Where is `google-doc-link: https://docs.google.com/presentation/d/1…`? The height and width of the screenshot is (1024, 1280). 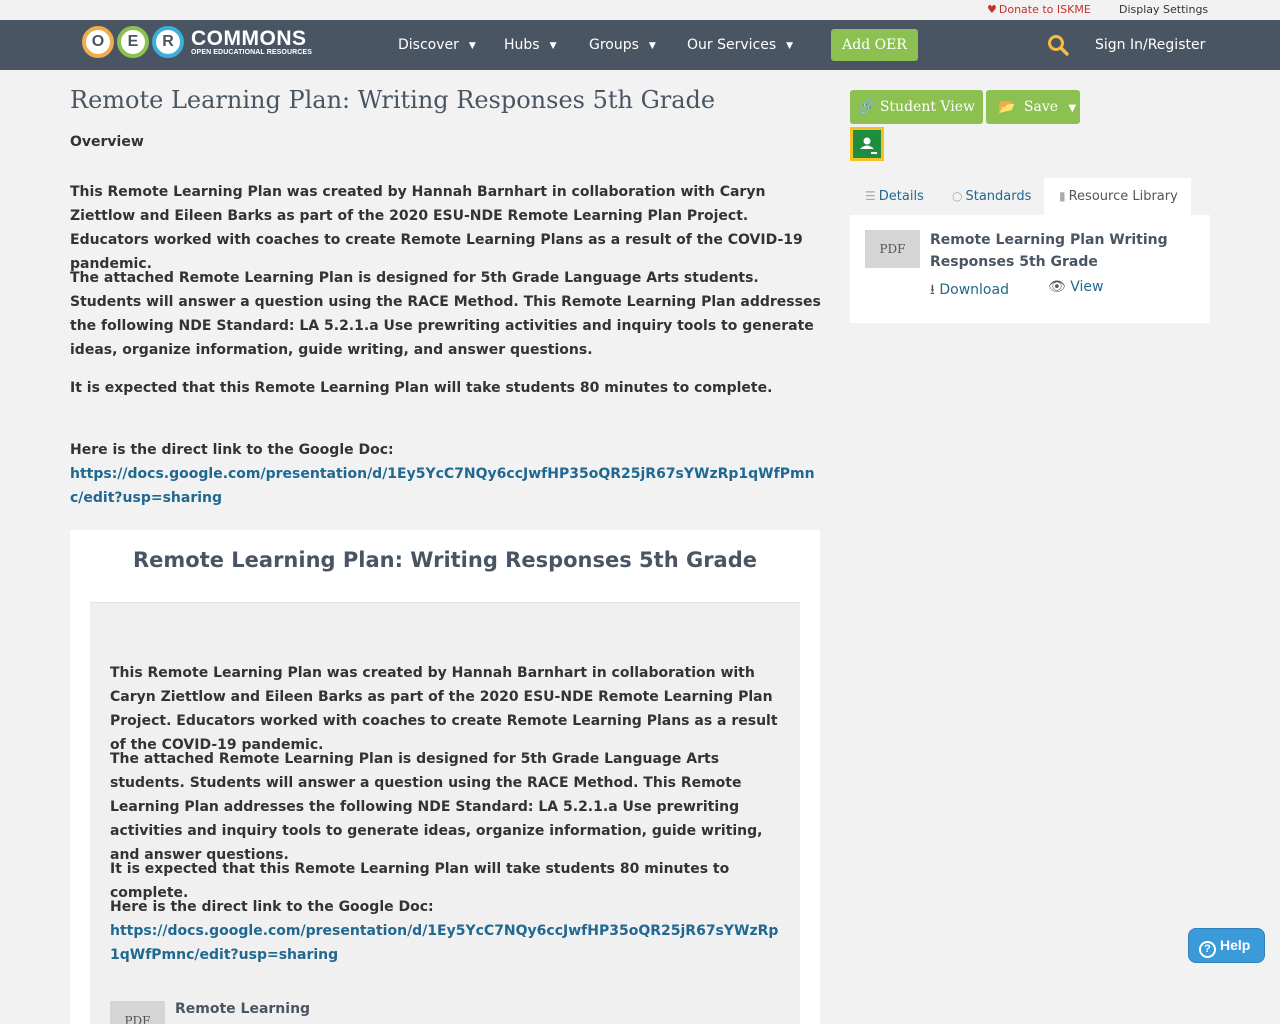
google-doc-link: https://docs.google.com/presentation/d/1… is located at coordinates (442, 486).